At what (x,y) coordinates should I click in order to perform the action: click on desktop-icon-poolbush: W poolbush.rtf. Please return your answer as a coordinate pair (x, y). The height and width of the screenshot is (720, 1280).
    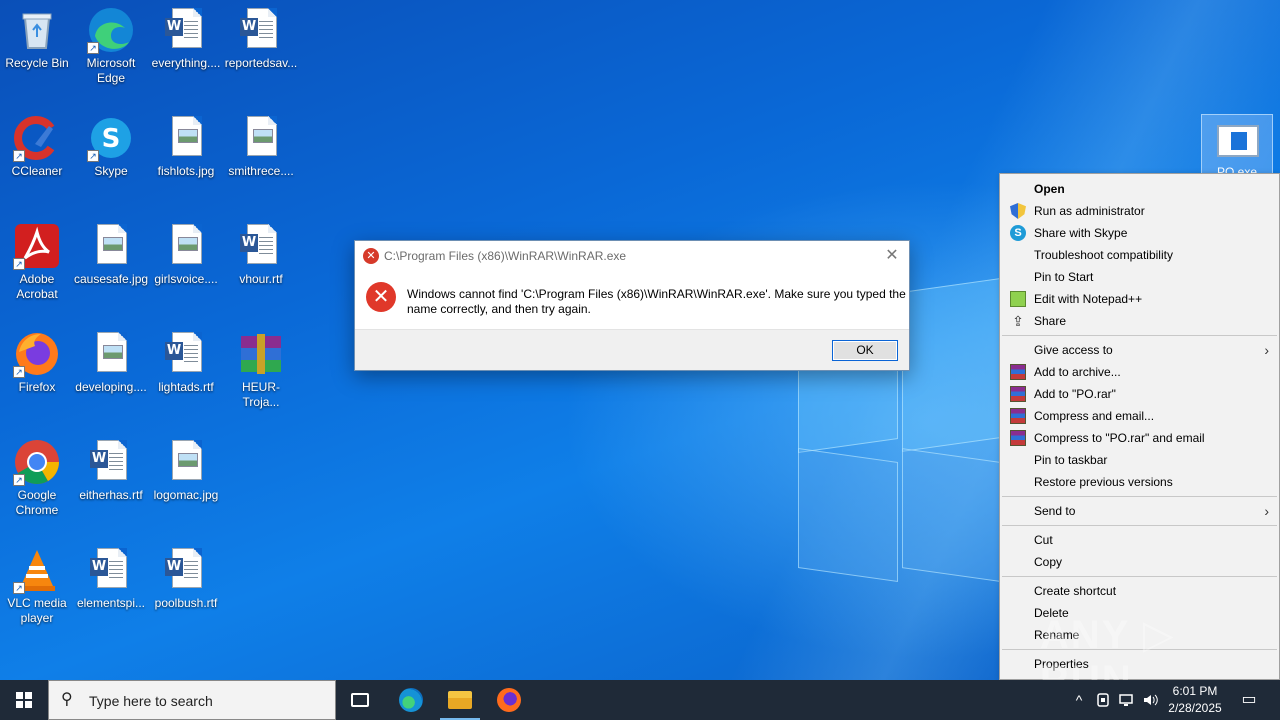
    Looking at the image, I should click on (186, 578).